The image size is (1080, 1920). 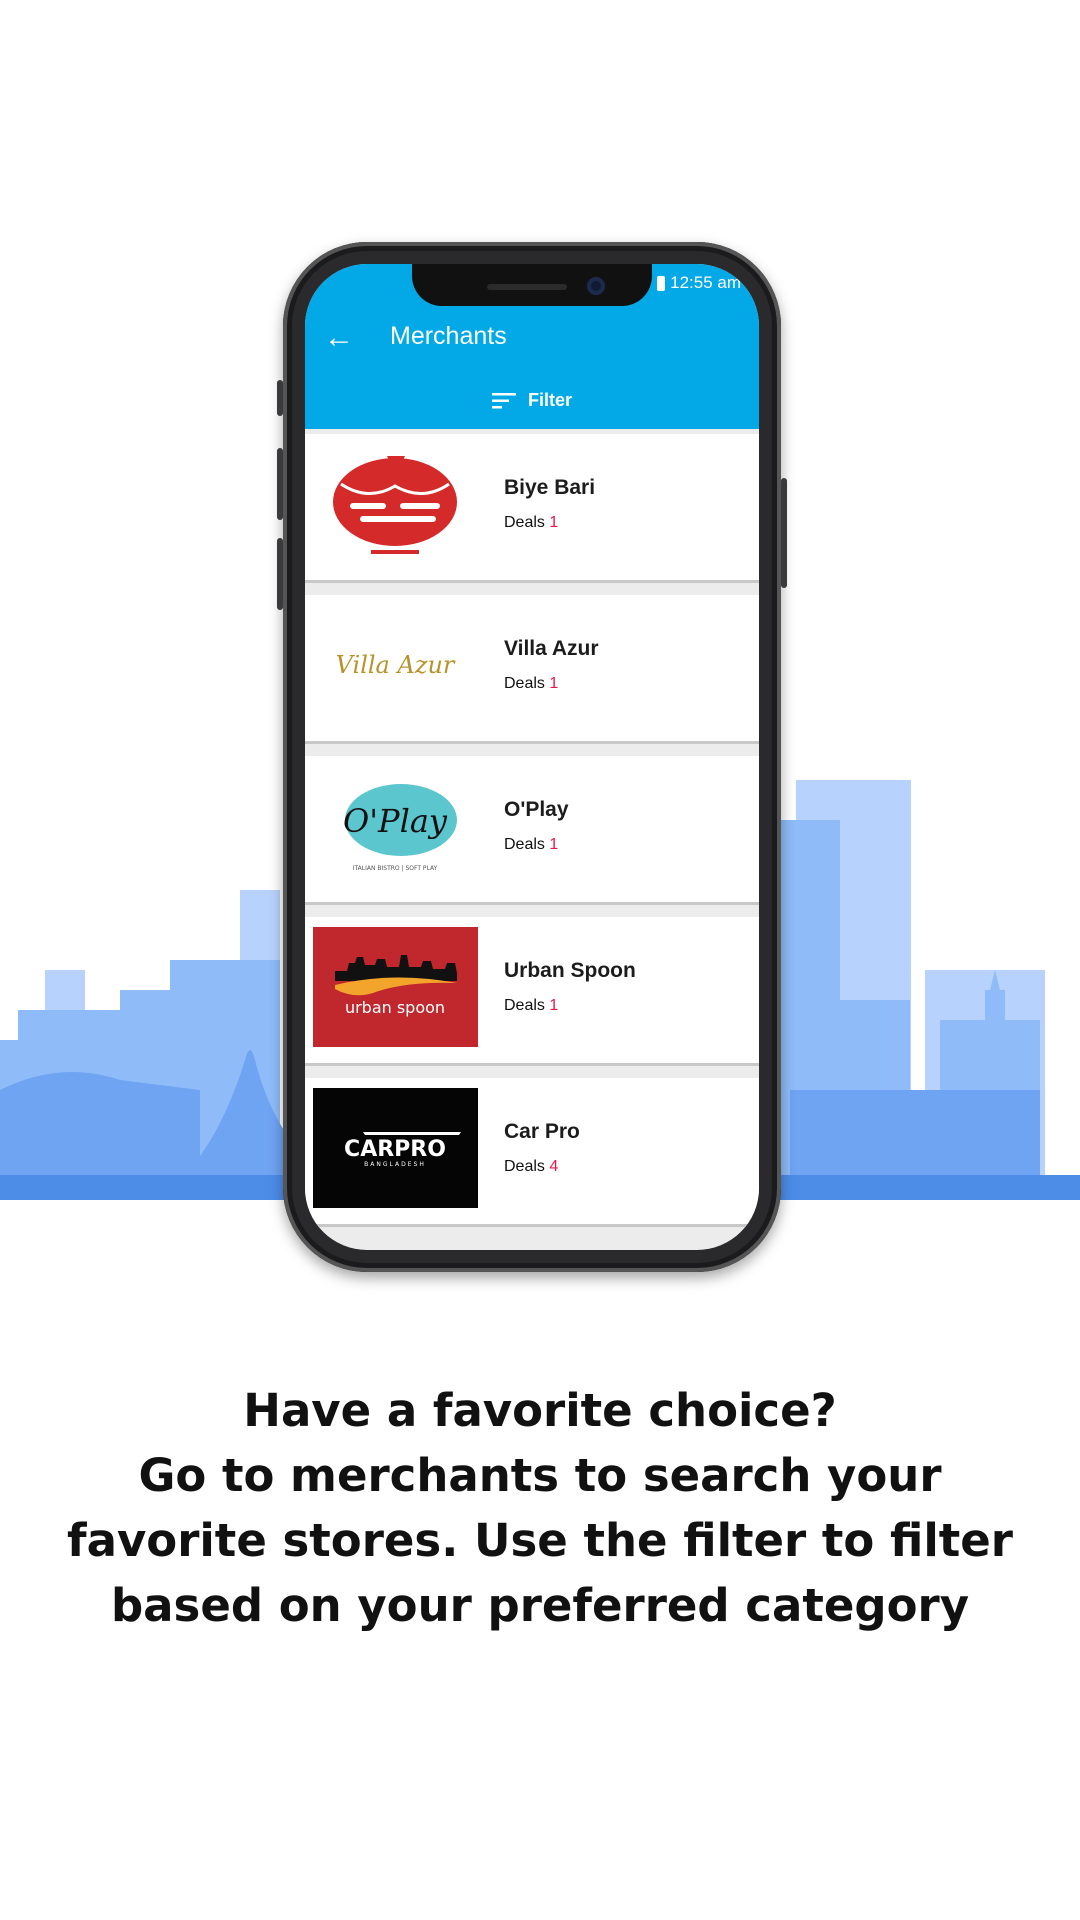 What do you see at coordinates (532, 669) in the screenshot?
I see `merchant-row: Villa Azur Villa Azur Deals 1` at bounding box center [532, 669].